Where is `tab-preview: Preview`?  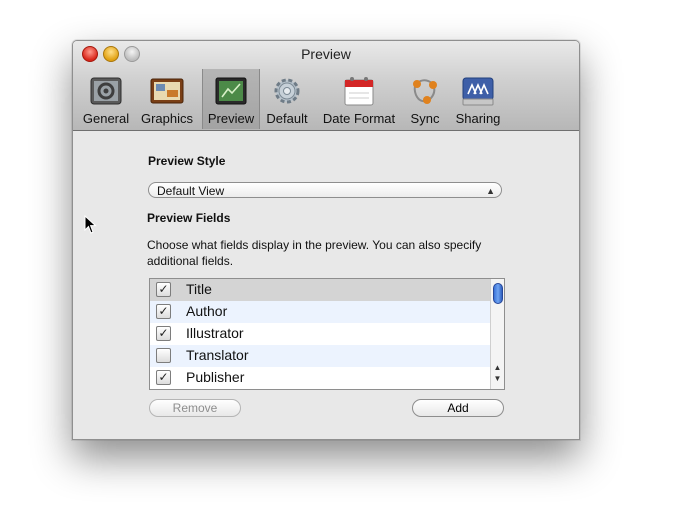 tab-preview: Preview is located at coordinates (231, 99).